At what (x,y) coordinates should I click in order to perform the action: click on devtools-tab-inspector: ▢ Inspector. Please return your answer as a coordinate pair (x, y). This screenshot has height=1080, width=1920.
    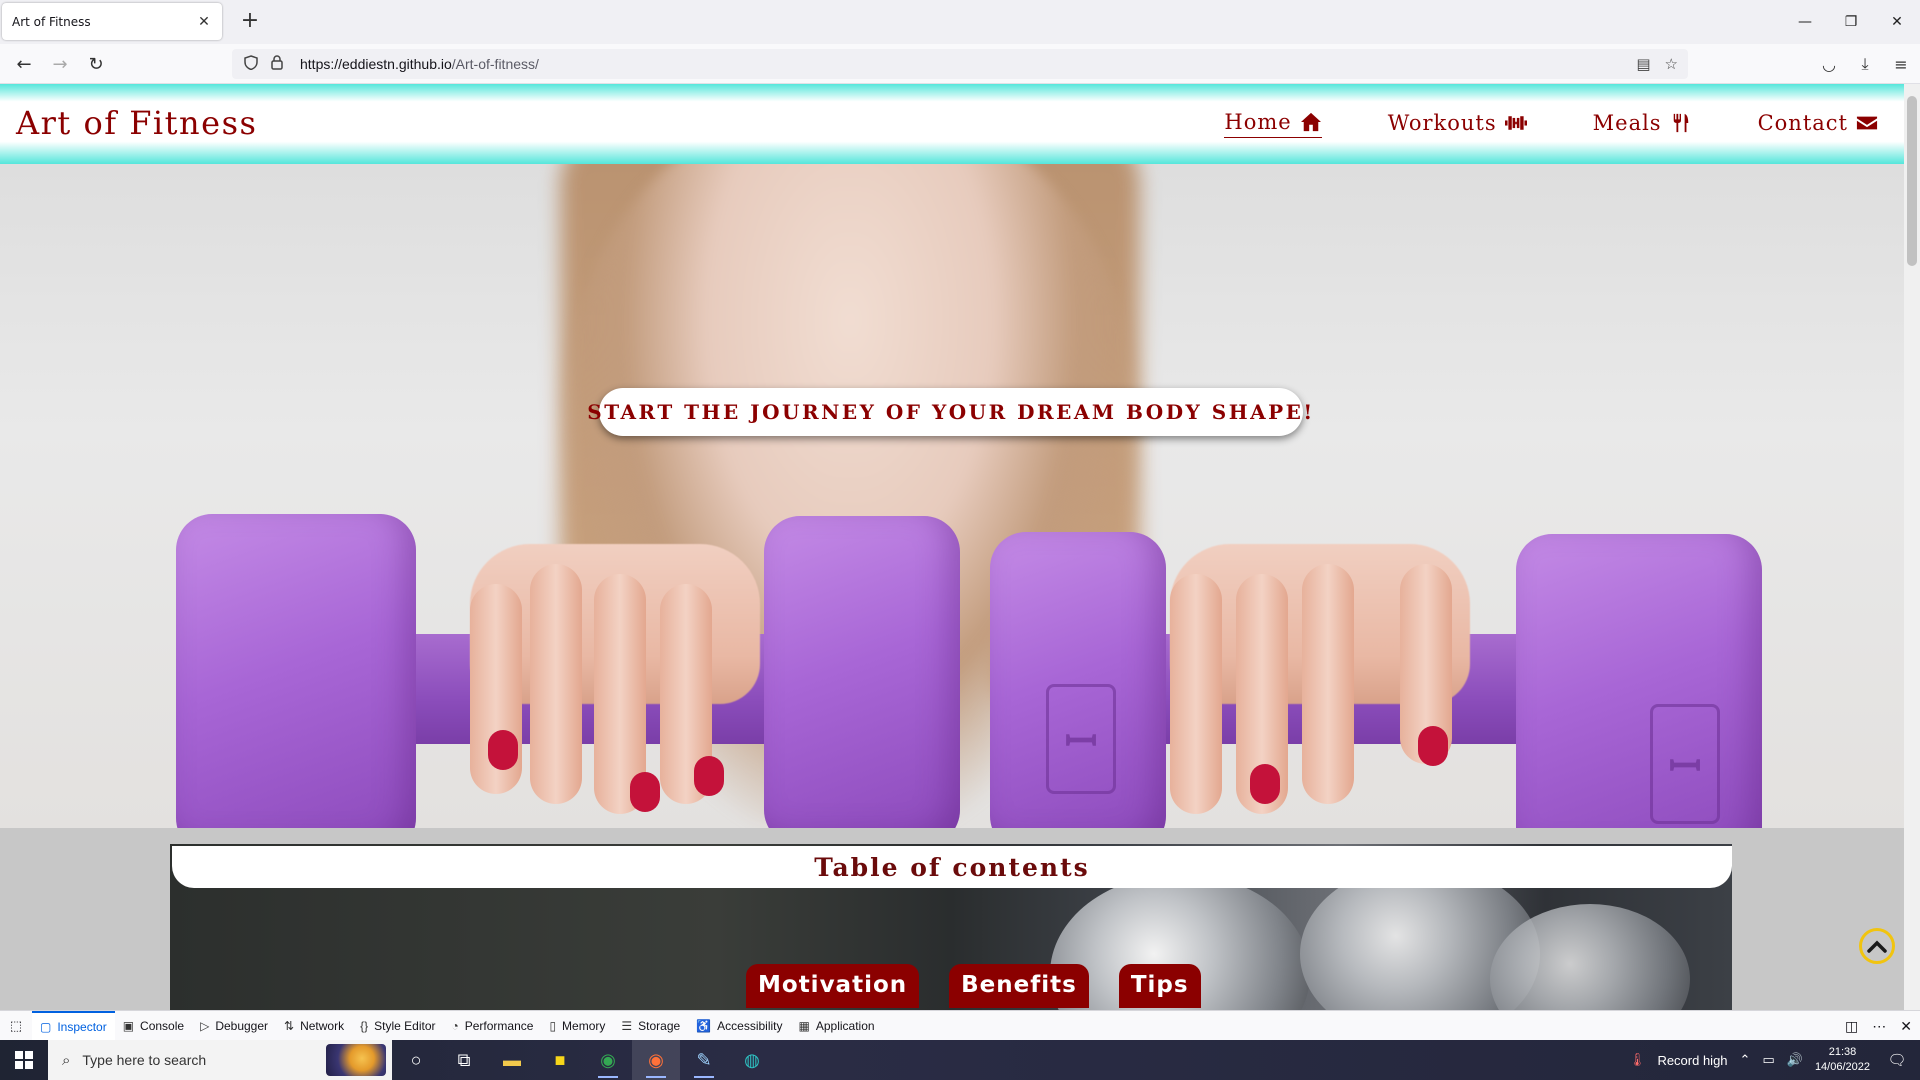
    Looking at the image, I should click on (73, 1025).